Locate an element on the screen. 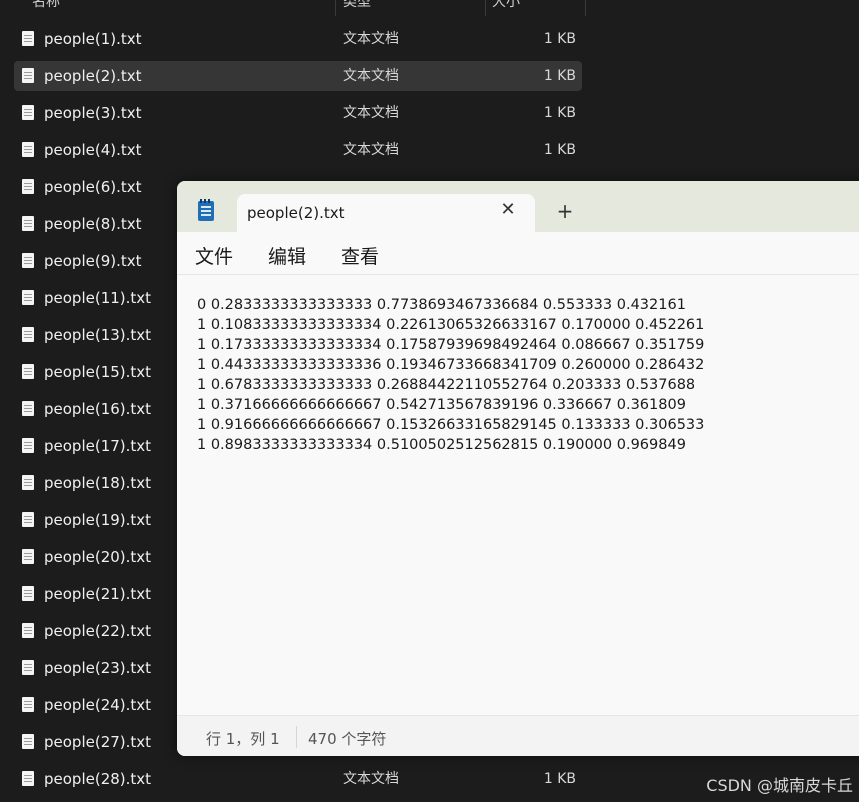  file-name: people(15).txt is located at coordinates (98, 372).